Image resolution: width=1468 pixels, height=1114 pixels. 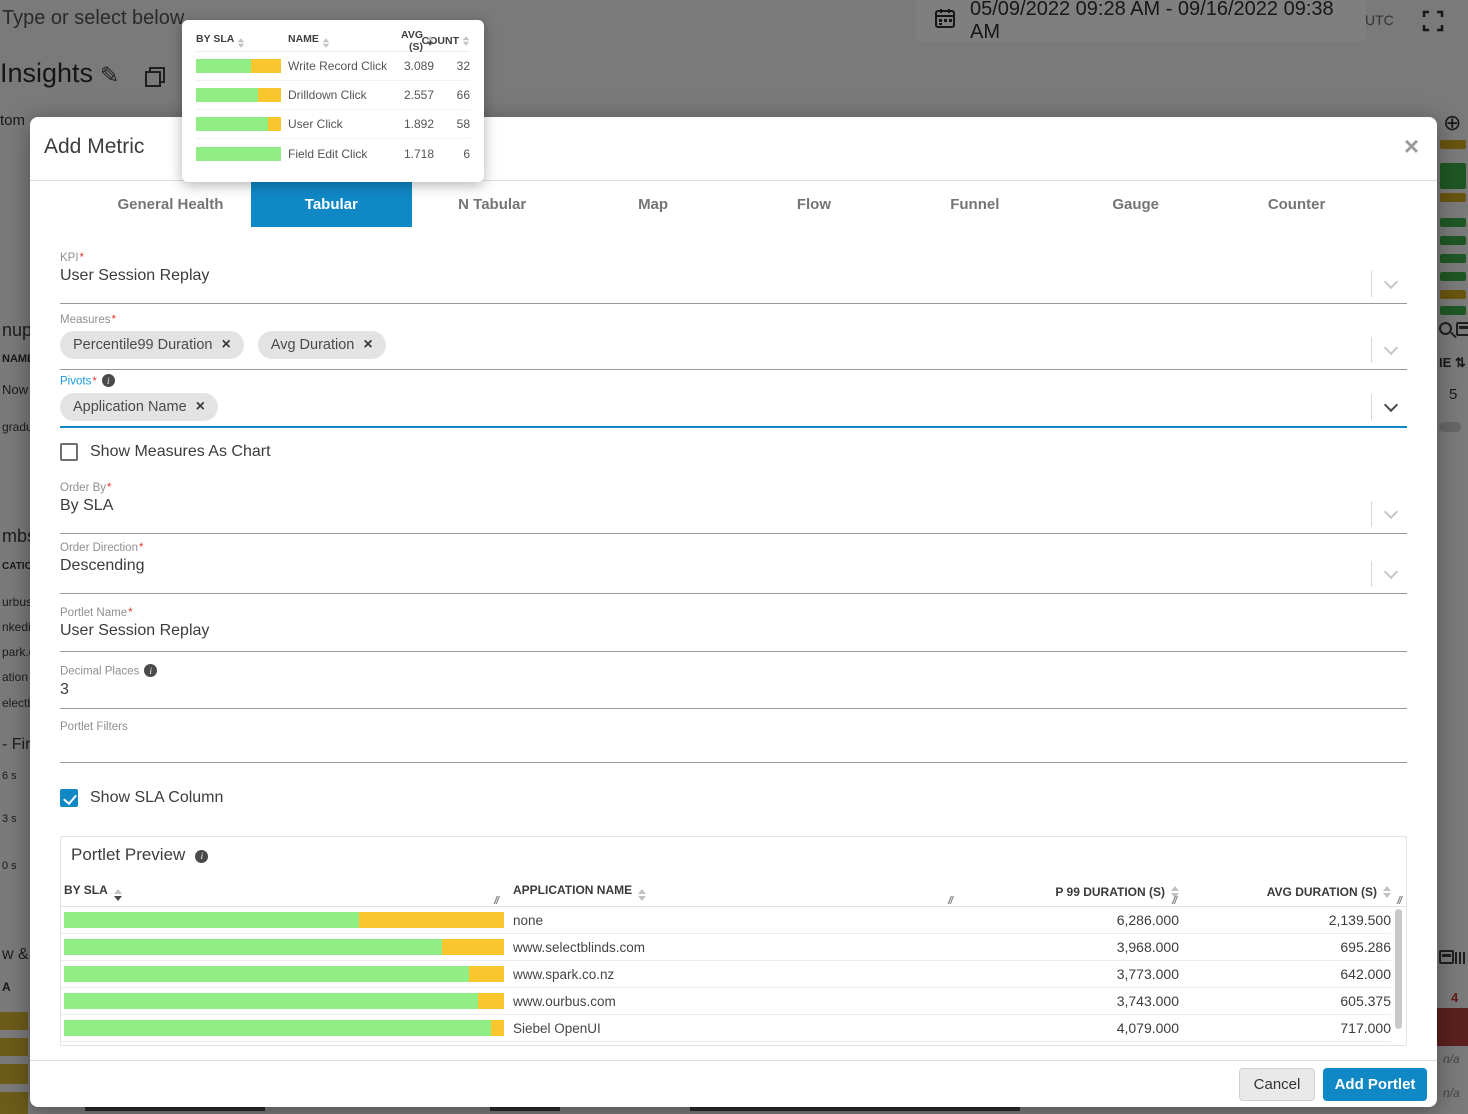 I want to click on avg-cell: 1.718, so click(x=418, y=153).